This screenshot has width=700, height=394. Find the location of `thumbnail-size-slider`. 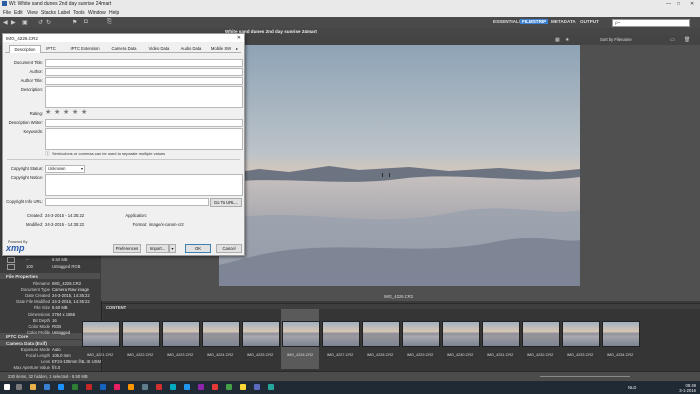

thumbnail-size-slider is located at coordinates (585, 376).